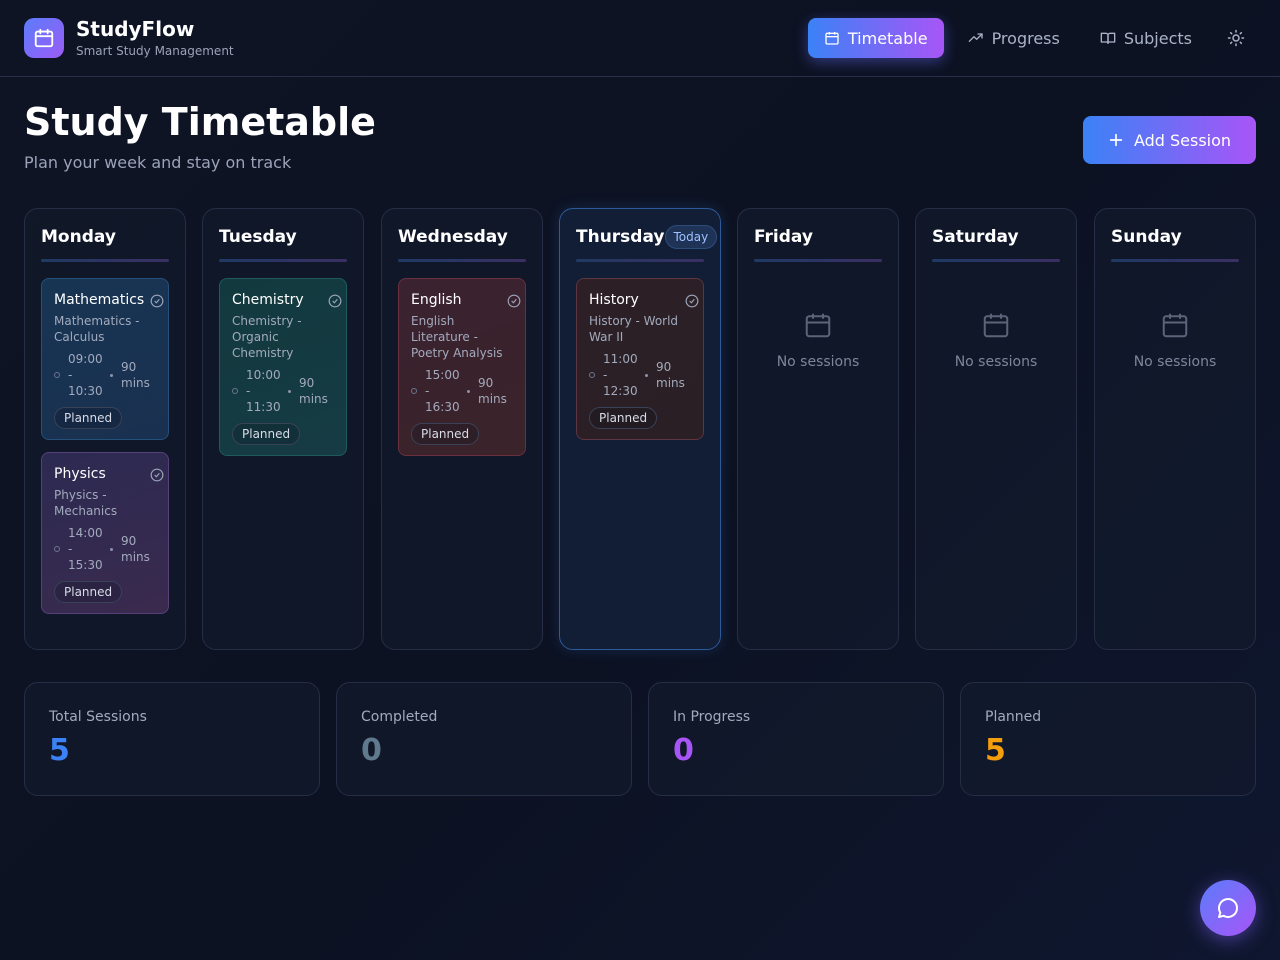  I want to click on add-session-button: Add Session, so click(1169, 140).